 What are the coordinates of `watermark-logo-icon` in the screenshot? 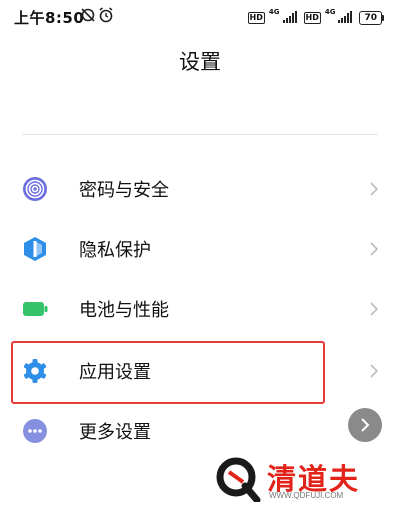 It's located at (238, 481).